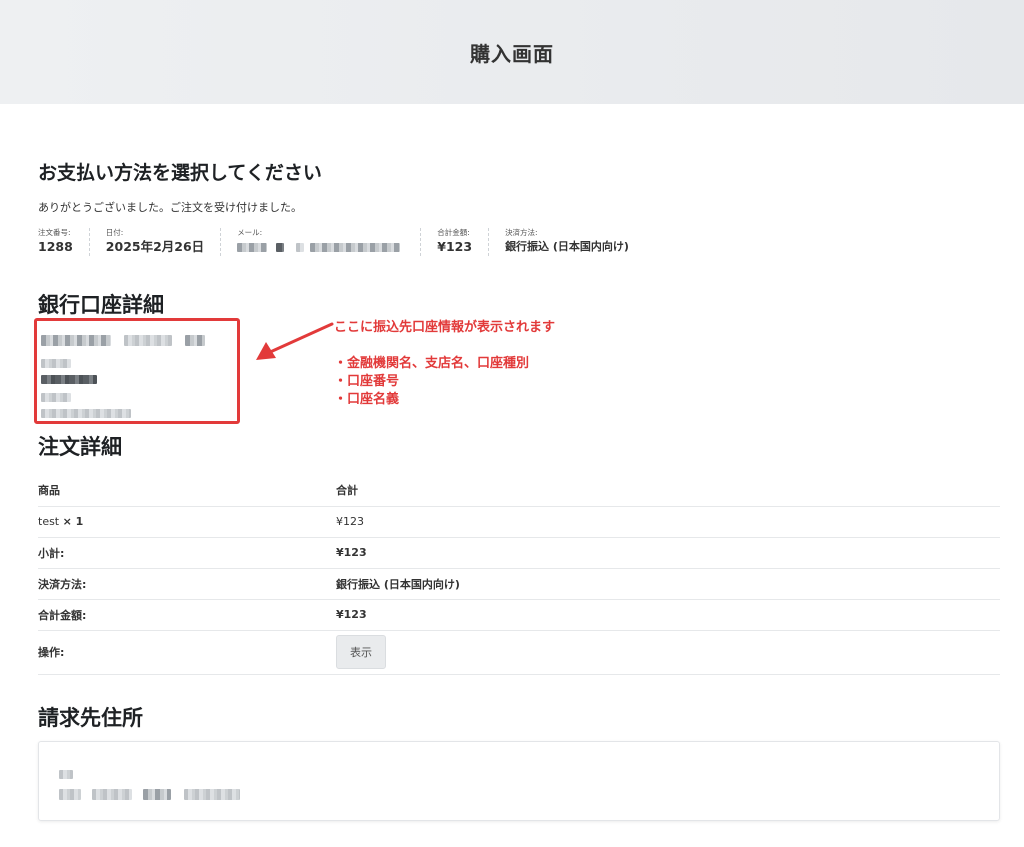  What do you see at coordinates (668, 522) in the screenshot?
I see `product-price: ¥123` at bounding box center [668, 522].